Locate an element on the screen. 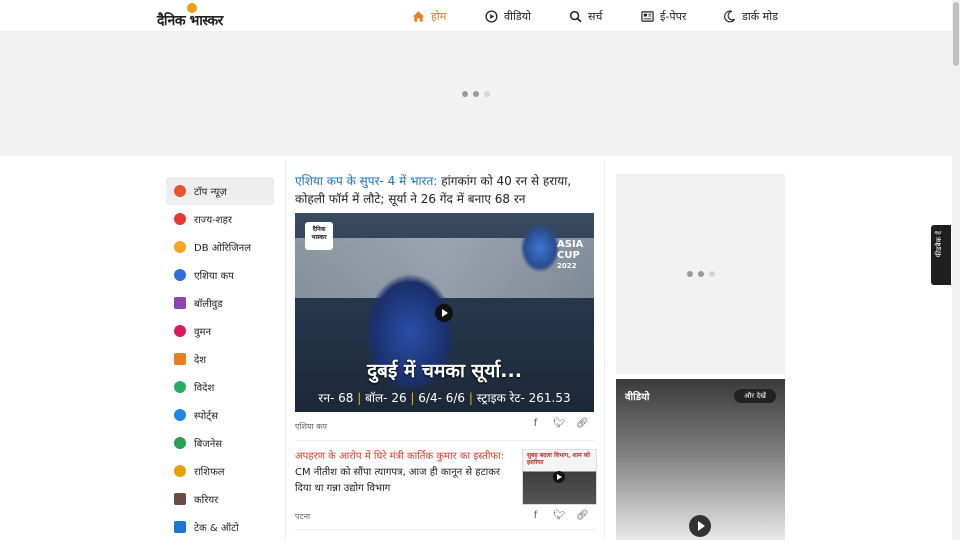  thumbnail-logo: दैनिक भास्कर is located at coordinates (319, 236).